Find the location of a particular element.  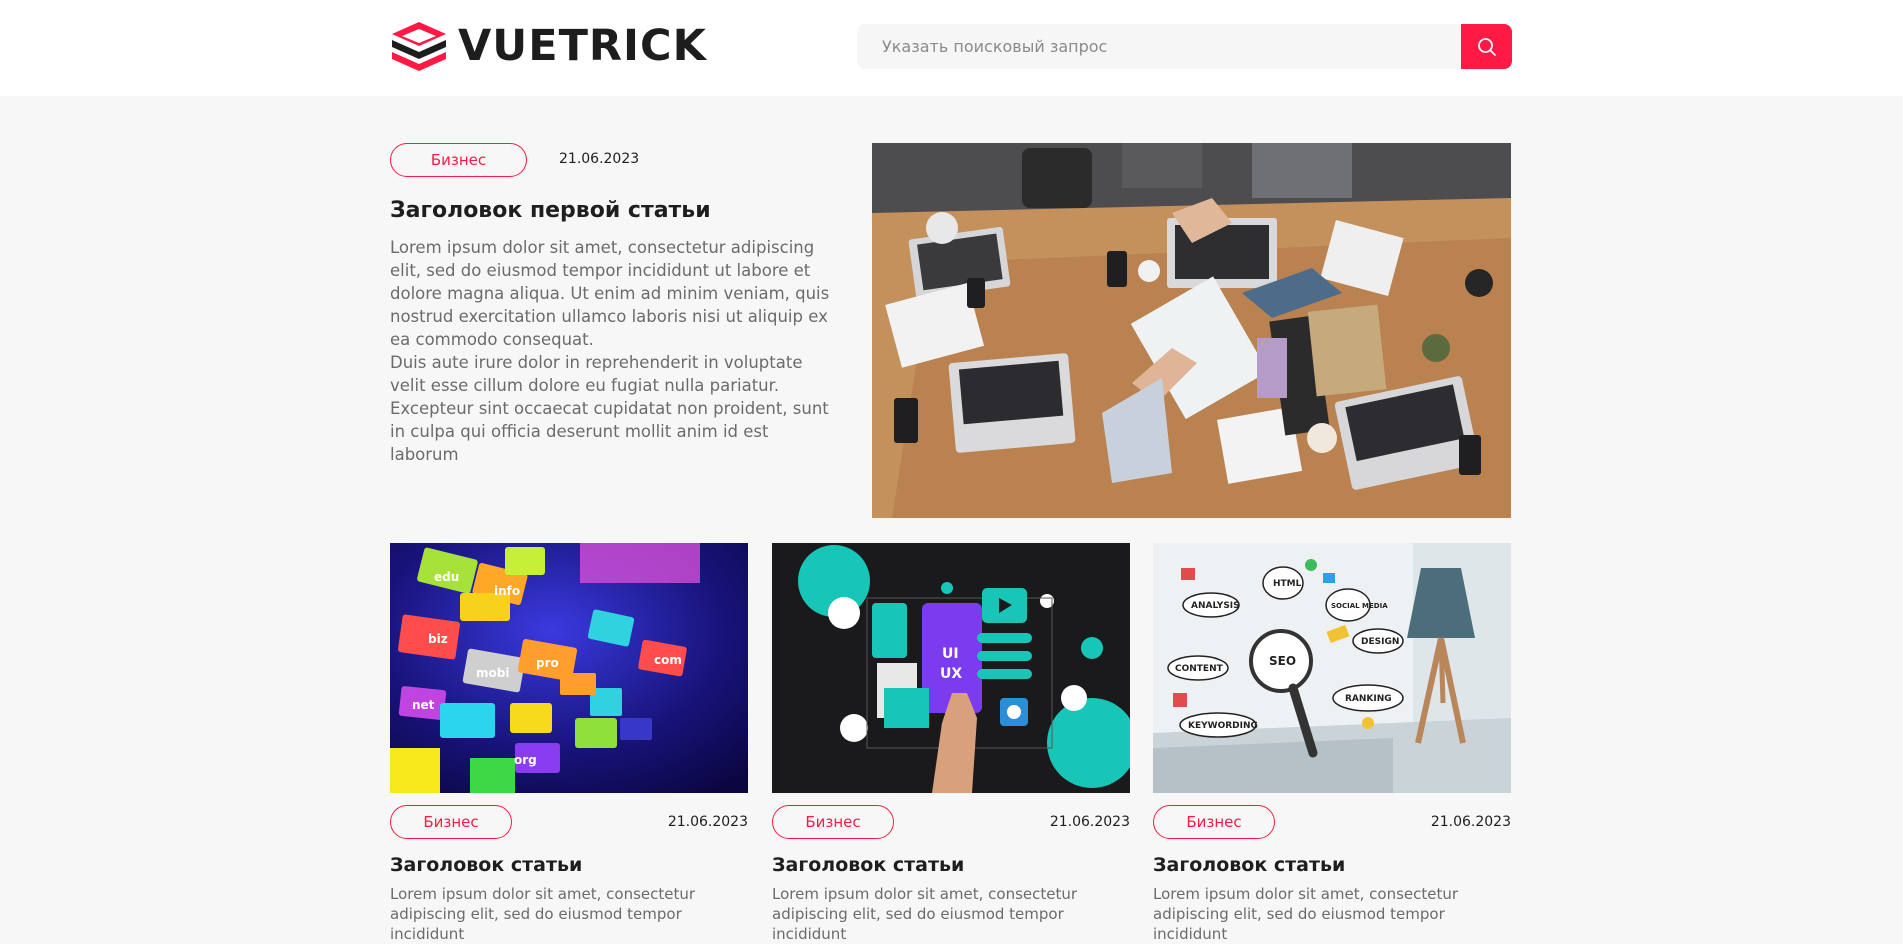

search-icon is located at coordinates (1486, 46).